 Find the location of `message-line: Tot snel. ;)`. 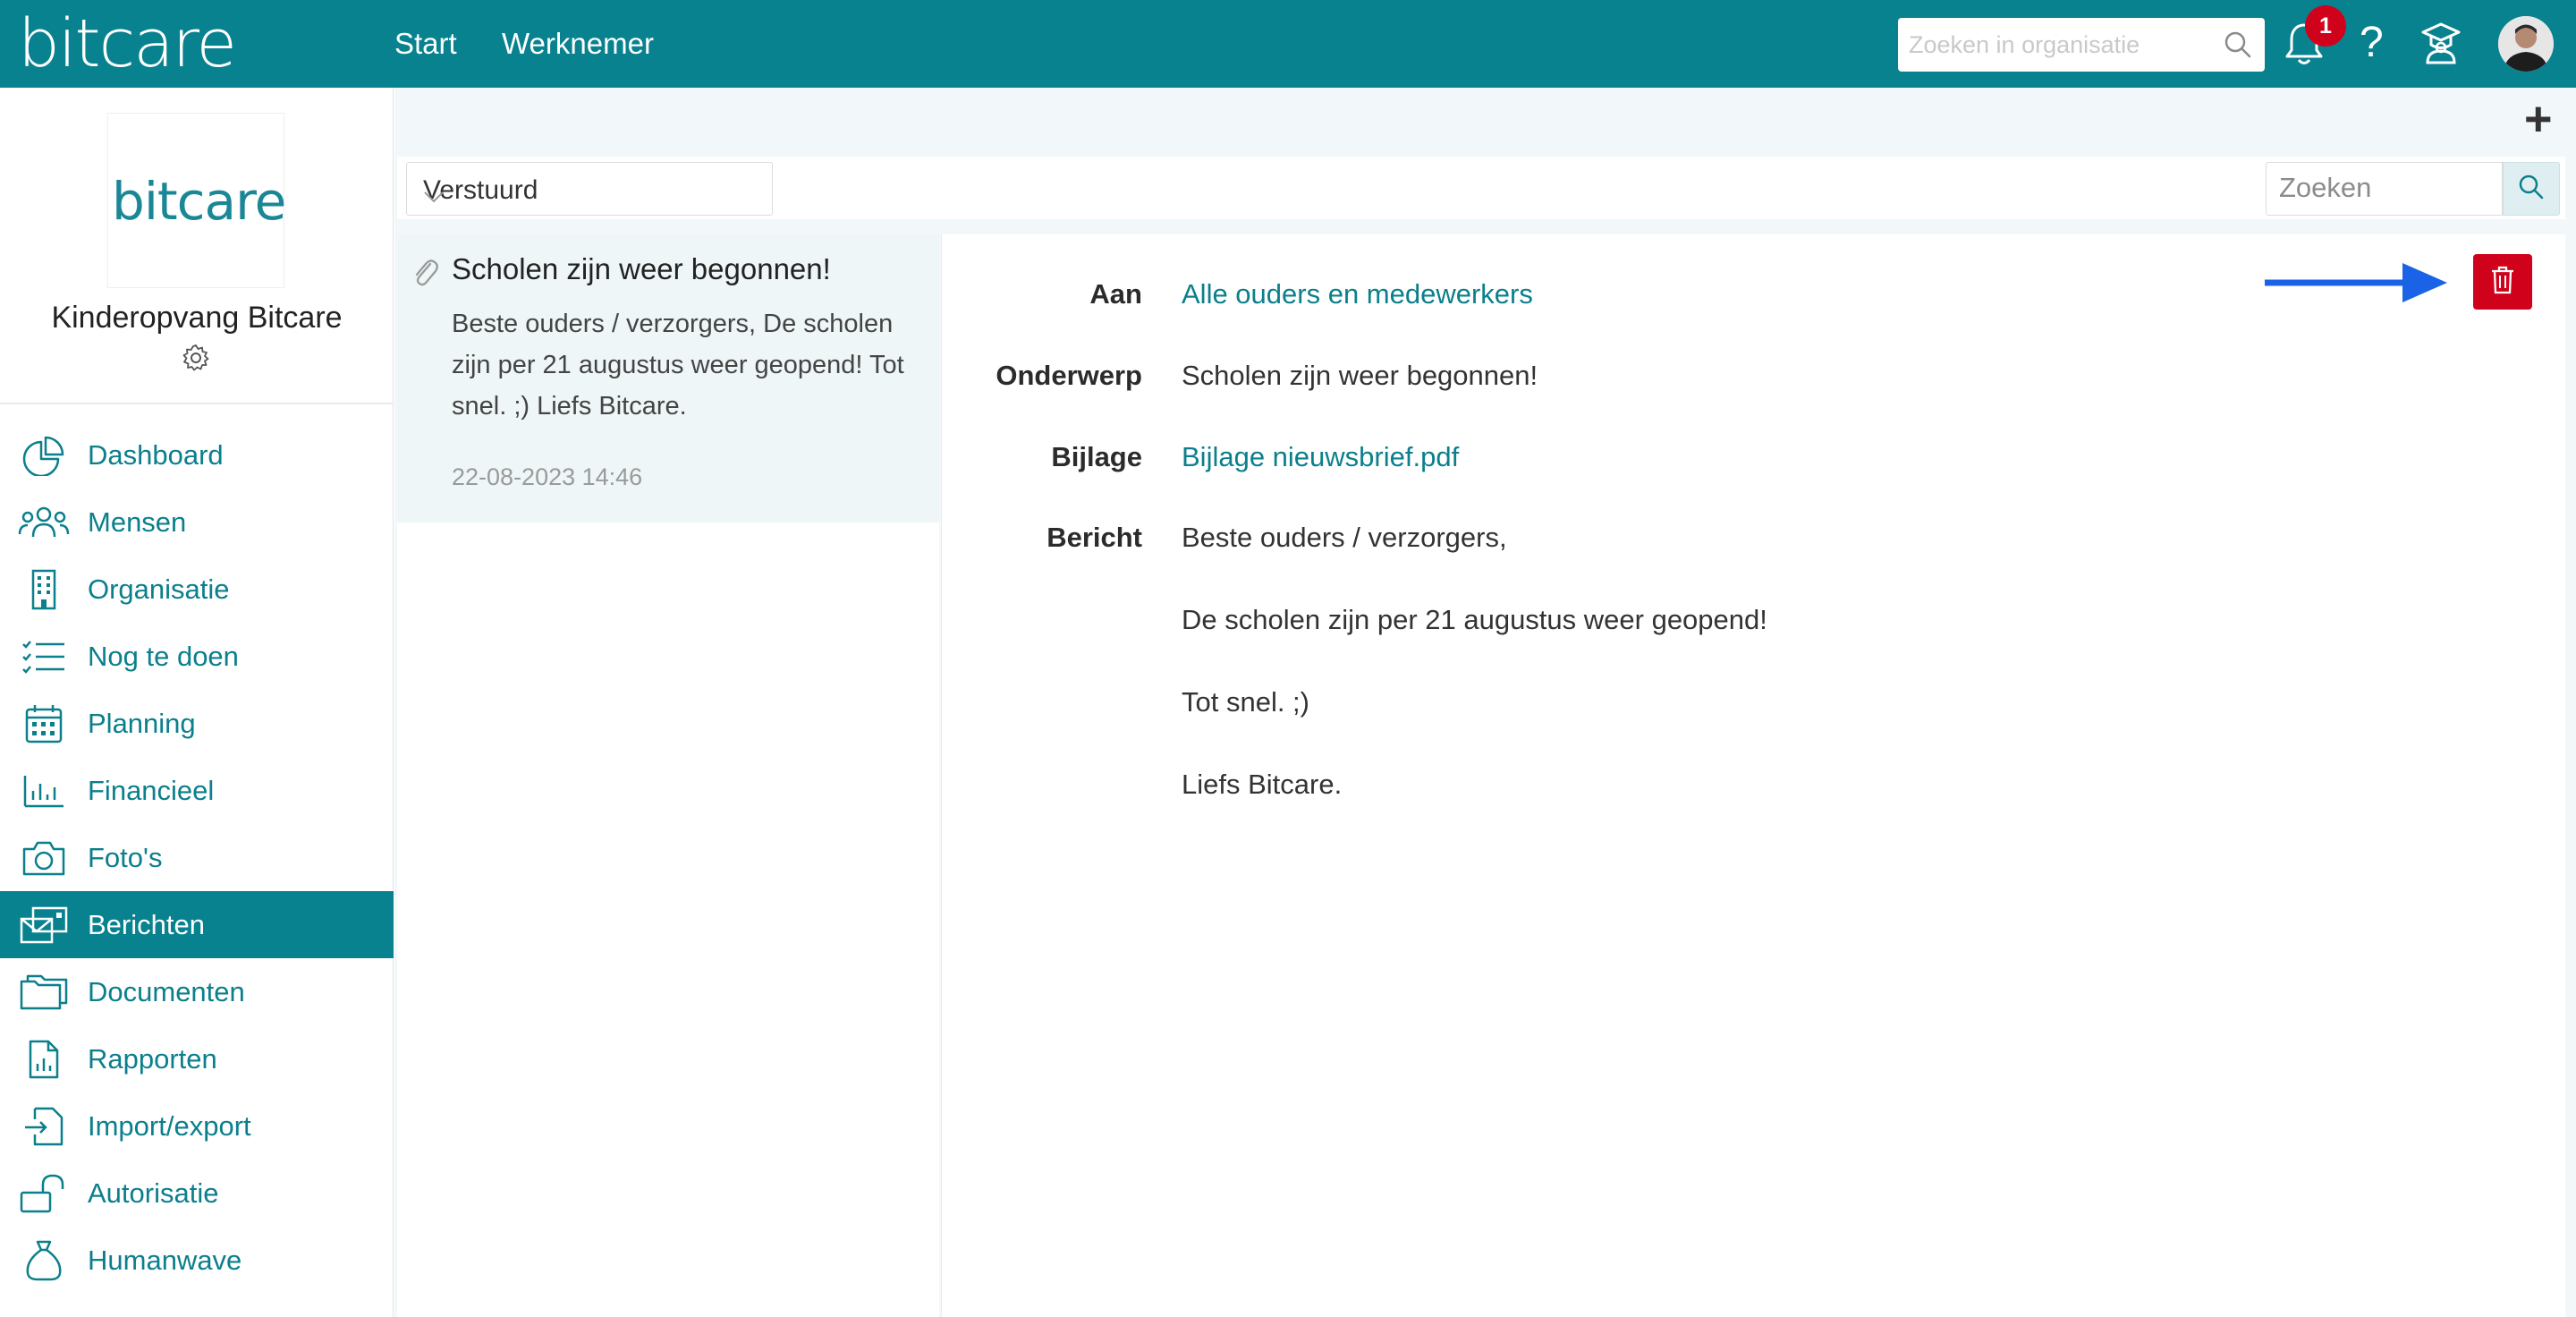

message-line: Tot snel. ;) is located at coordinates (1245, 702).